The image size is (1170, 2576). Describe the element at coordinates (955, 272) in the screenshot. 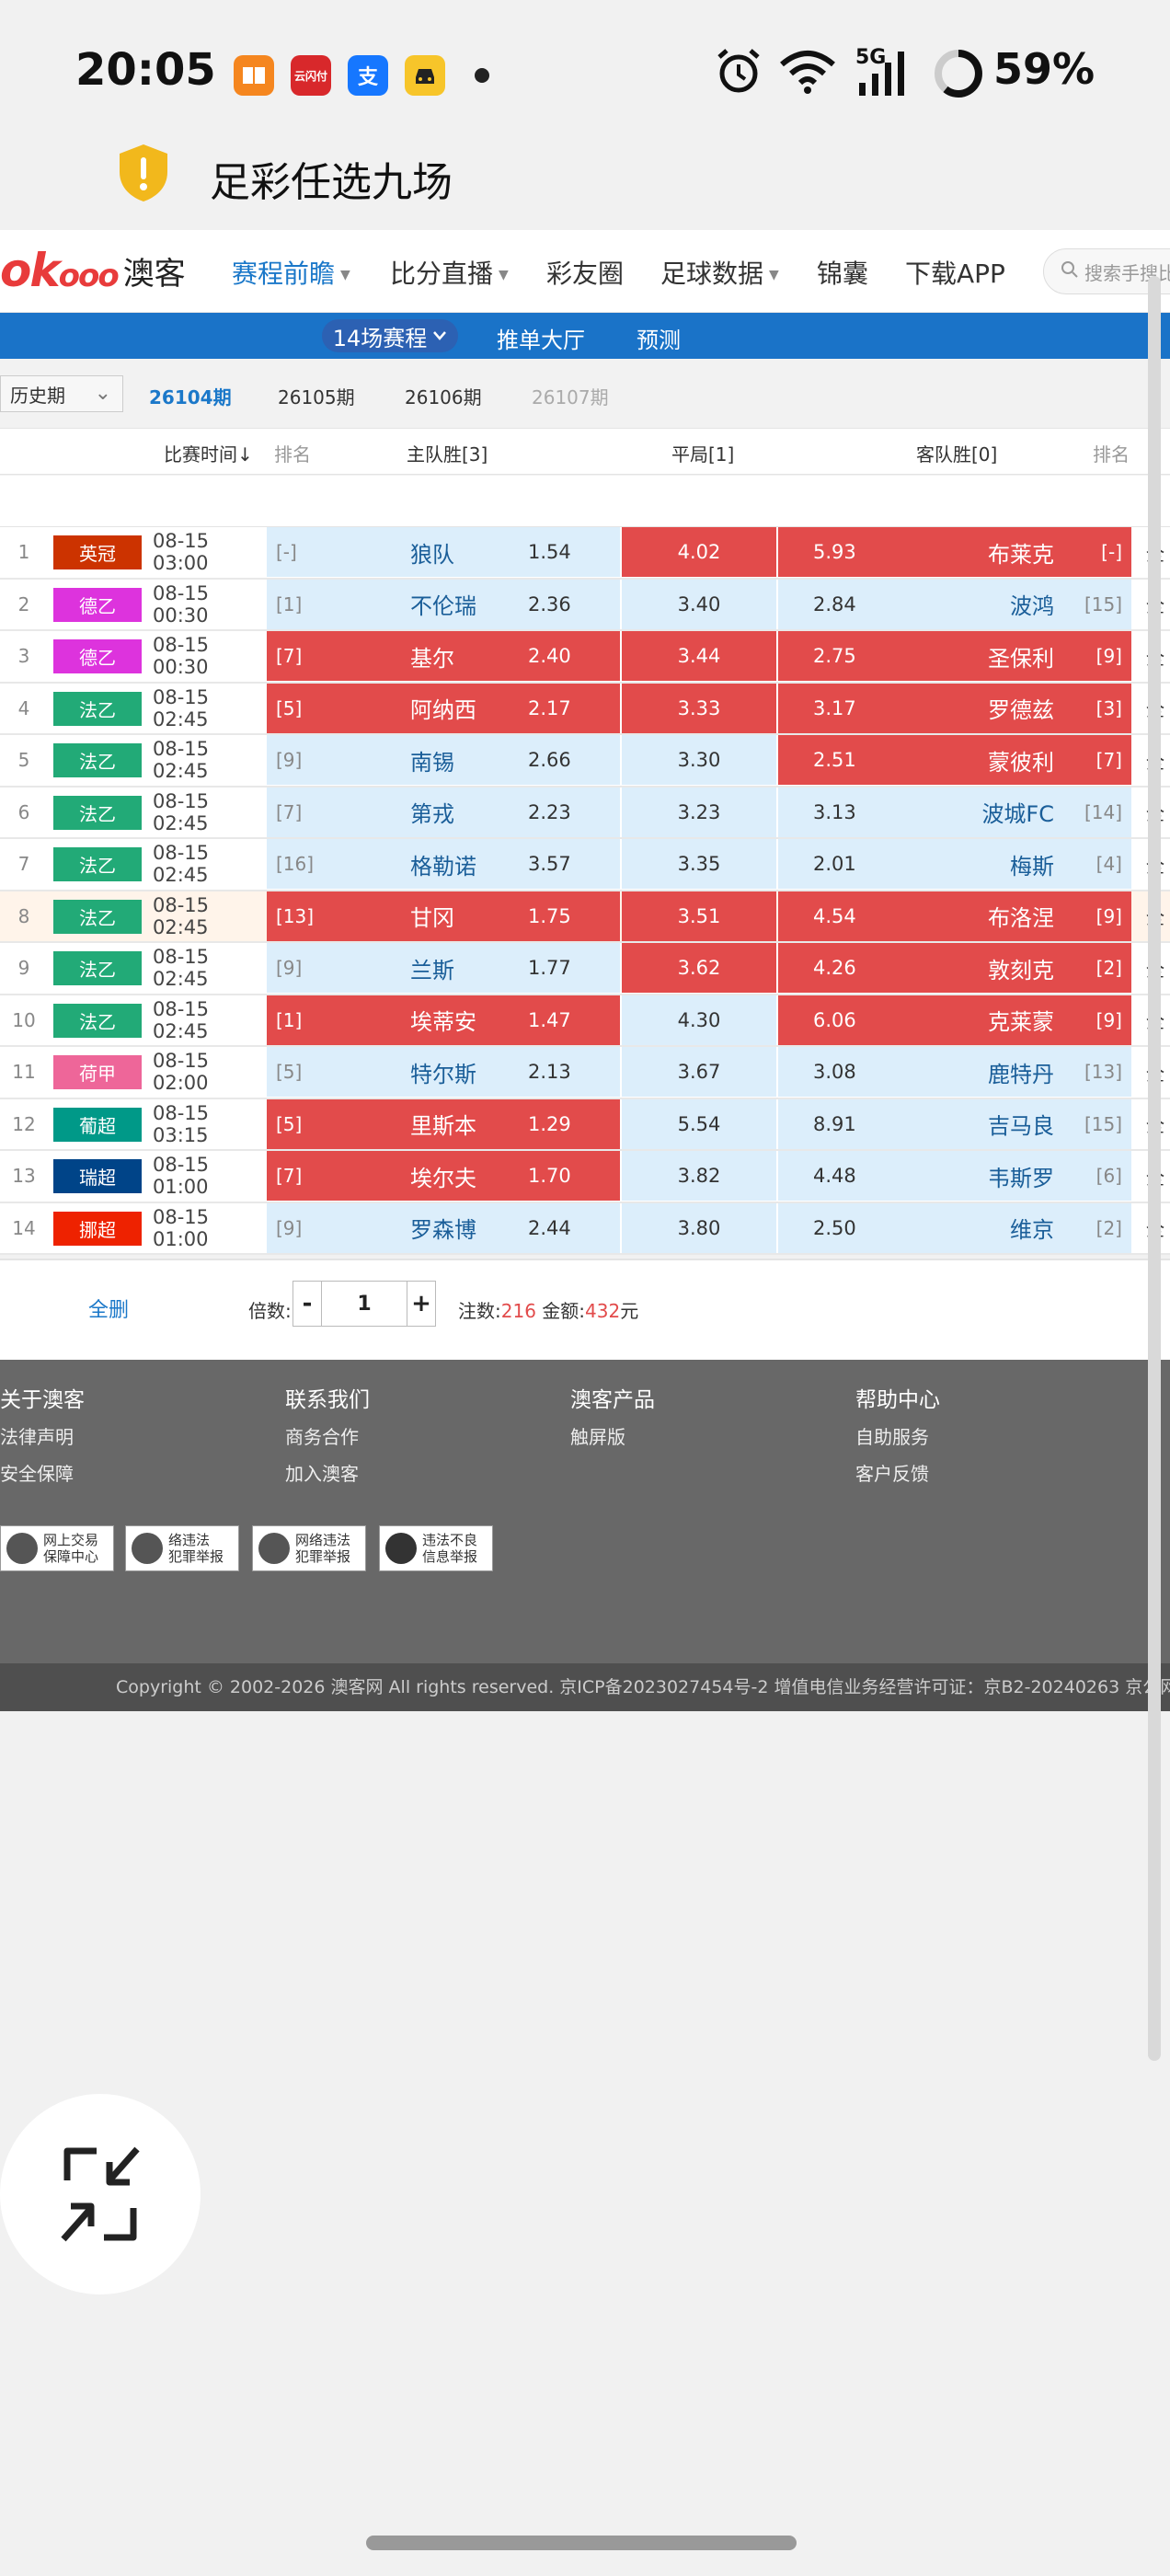

I see `nav-item-download-app: 下载APP` at that location.